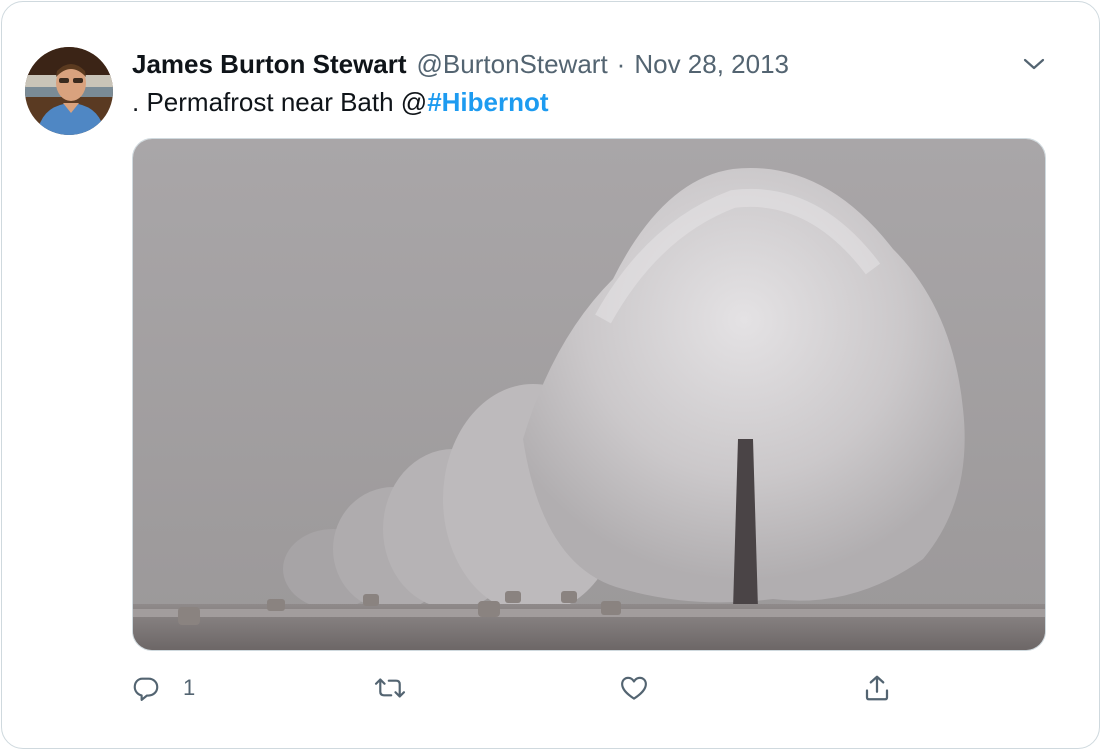 Image resolution: width=1103 pixels, height=752 pixels. What do you see at coordinates (146, 688) in the screenshot?
I see `reply-icon` at bounding box center [146, 688].